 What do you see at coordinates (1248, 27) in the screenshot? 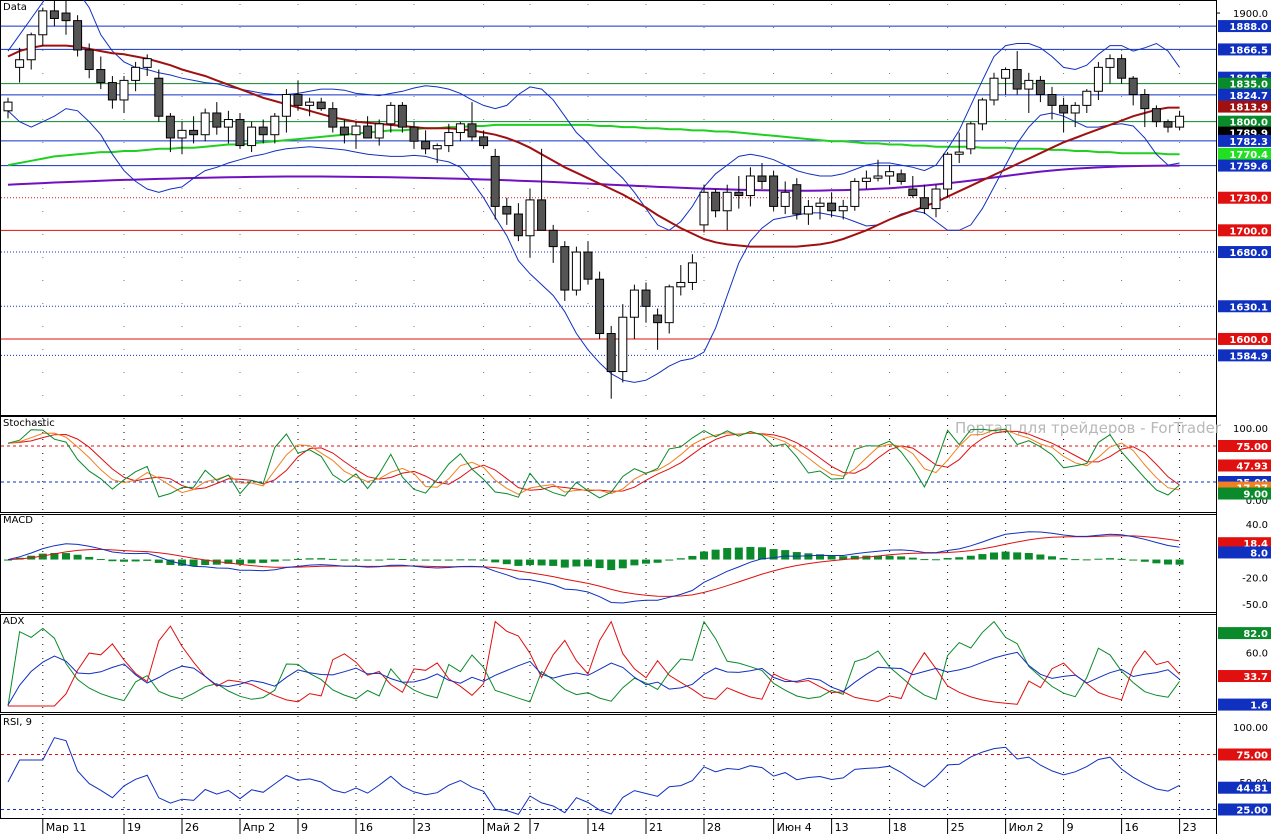
I see `price-tag-1: 1888.0` at bounding box center [1248, 27].